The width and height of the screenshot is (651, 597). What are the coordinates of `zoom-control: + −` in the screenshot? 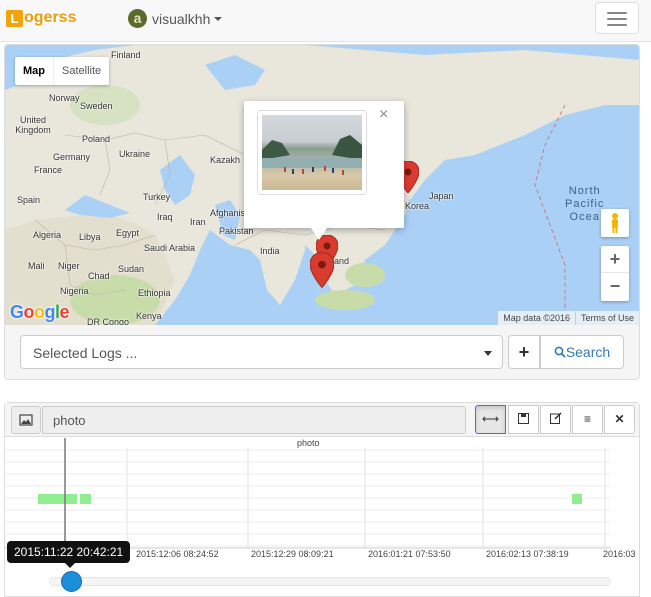 It's located at (615, 273).